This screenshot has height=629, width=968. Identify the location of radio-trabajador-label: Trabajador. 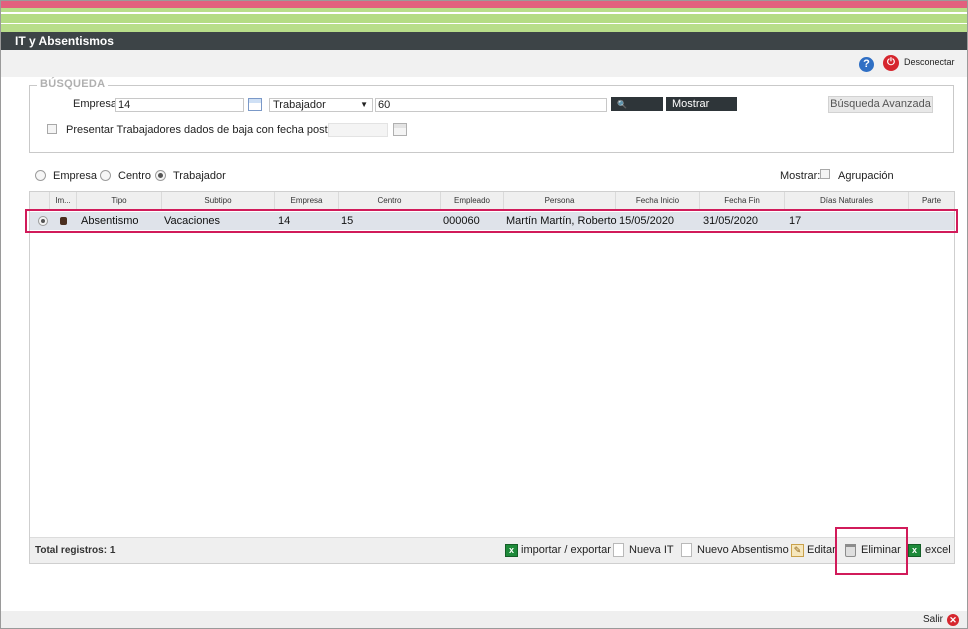
(199, 176).